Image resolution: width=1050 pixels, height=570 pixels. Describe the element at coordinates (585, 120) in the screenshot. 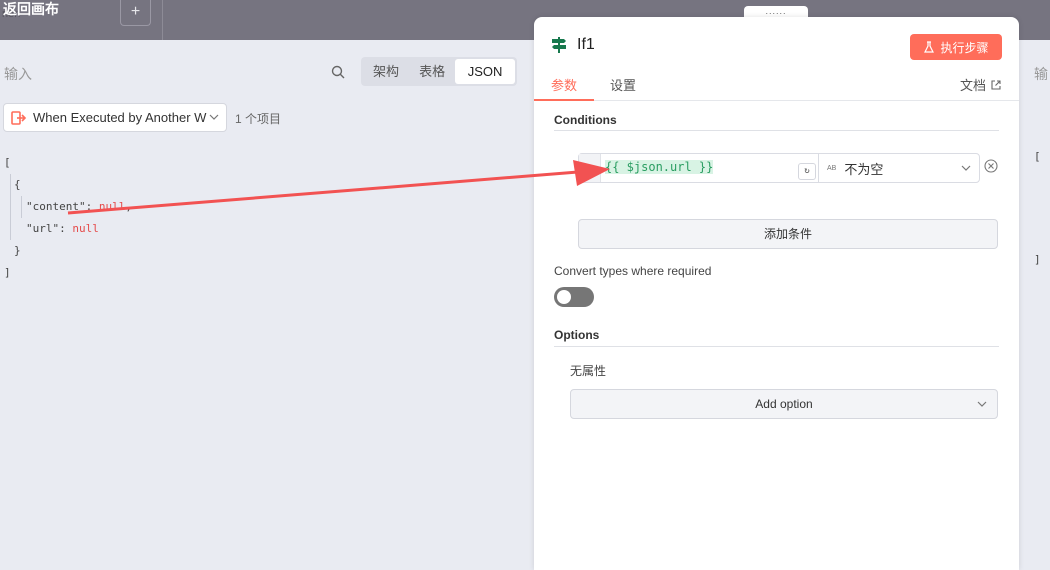

I see `conditions-heading: Conditions` at that location.